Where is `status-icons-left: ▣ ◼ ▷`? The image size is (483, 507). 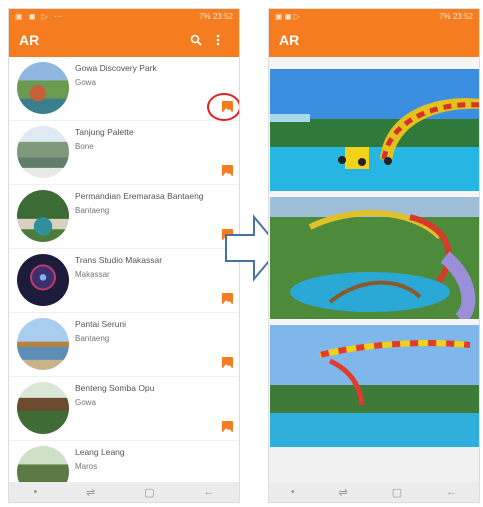 status-icons-left: ▣ ◼ ▷ is located at coordinates (287, 16).